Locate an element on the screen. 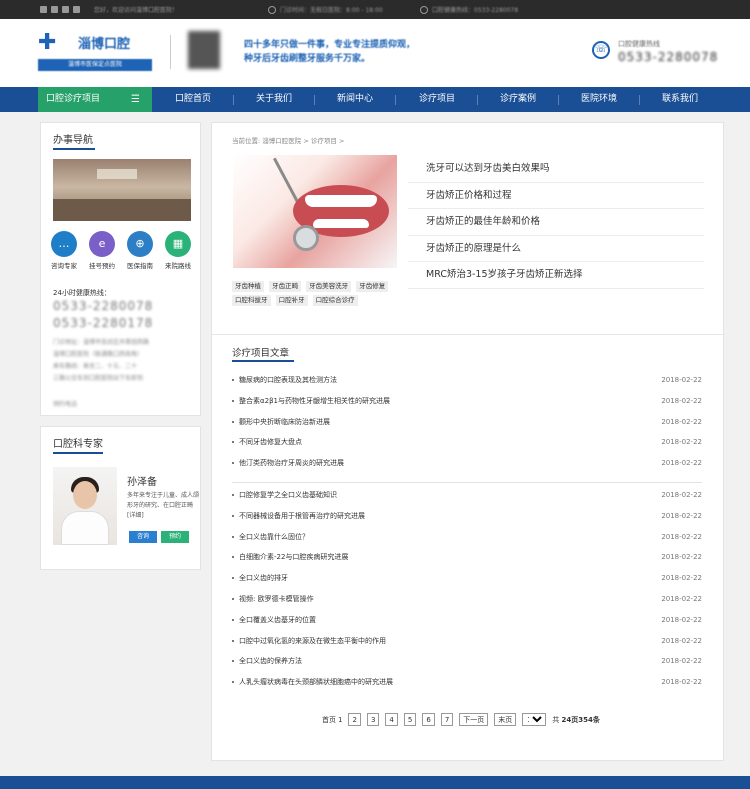 The height and width of the screenshot is (789, 750). list-item: 他汀类药物治疗牙周炎的研究进展 2018-02-22 is located at coordinates (467, 463).